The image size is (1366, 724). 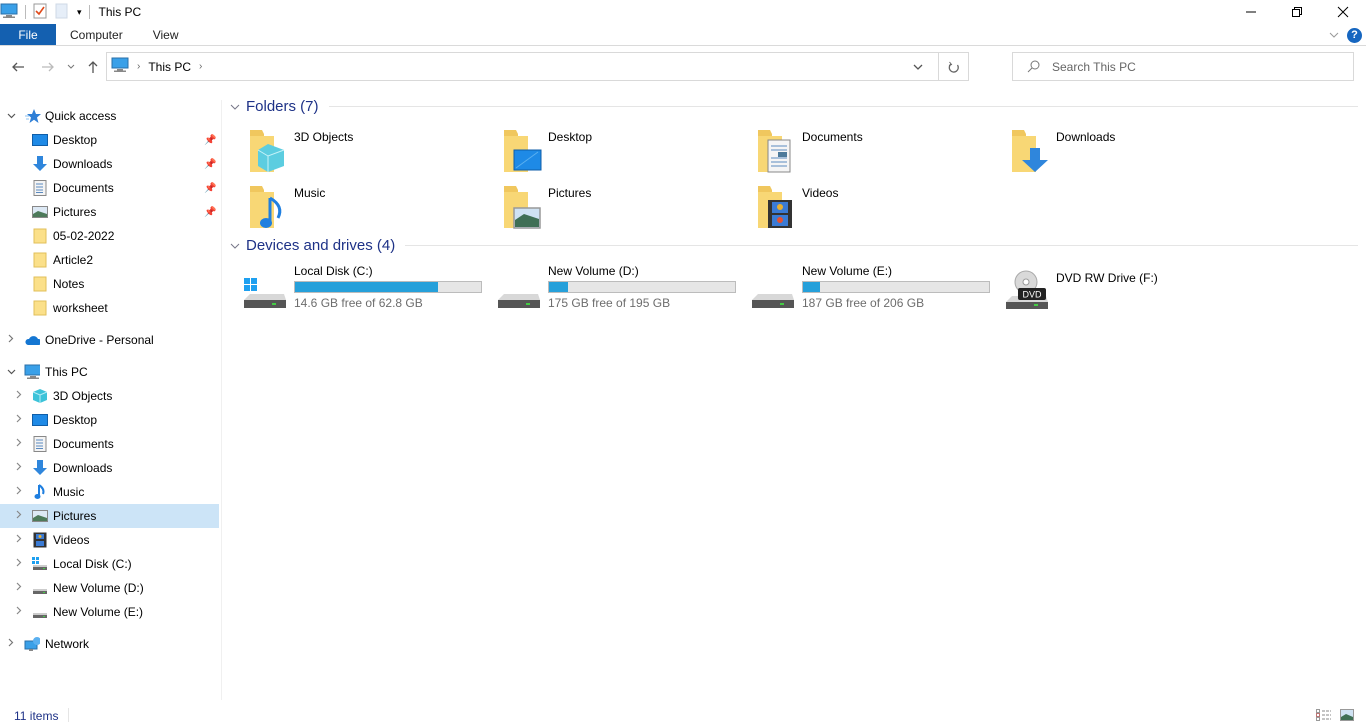 What do you see at coordinates (109, 340) in the screenshot?
I see `sidebar-item-onedrive: OneDrive - Personal` at bounding box center [109, 340].